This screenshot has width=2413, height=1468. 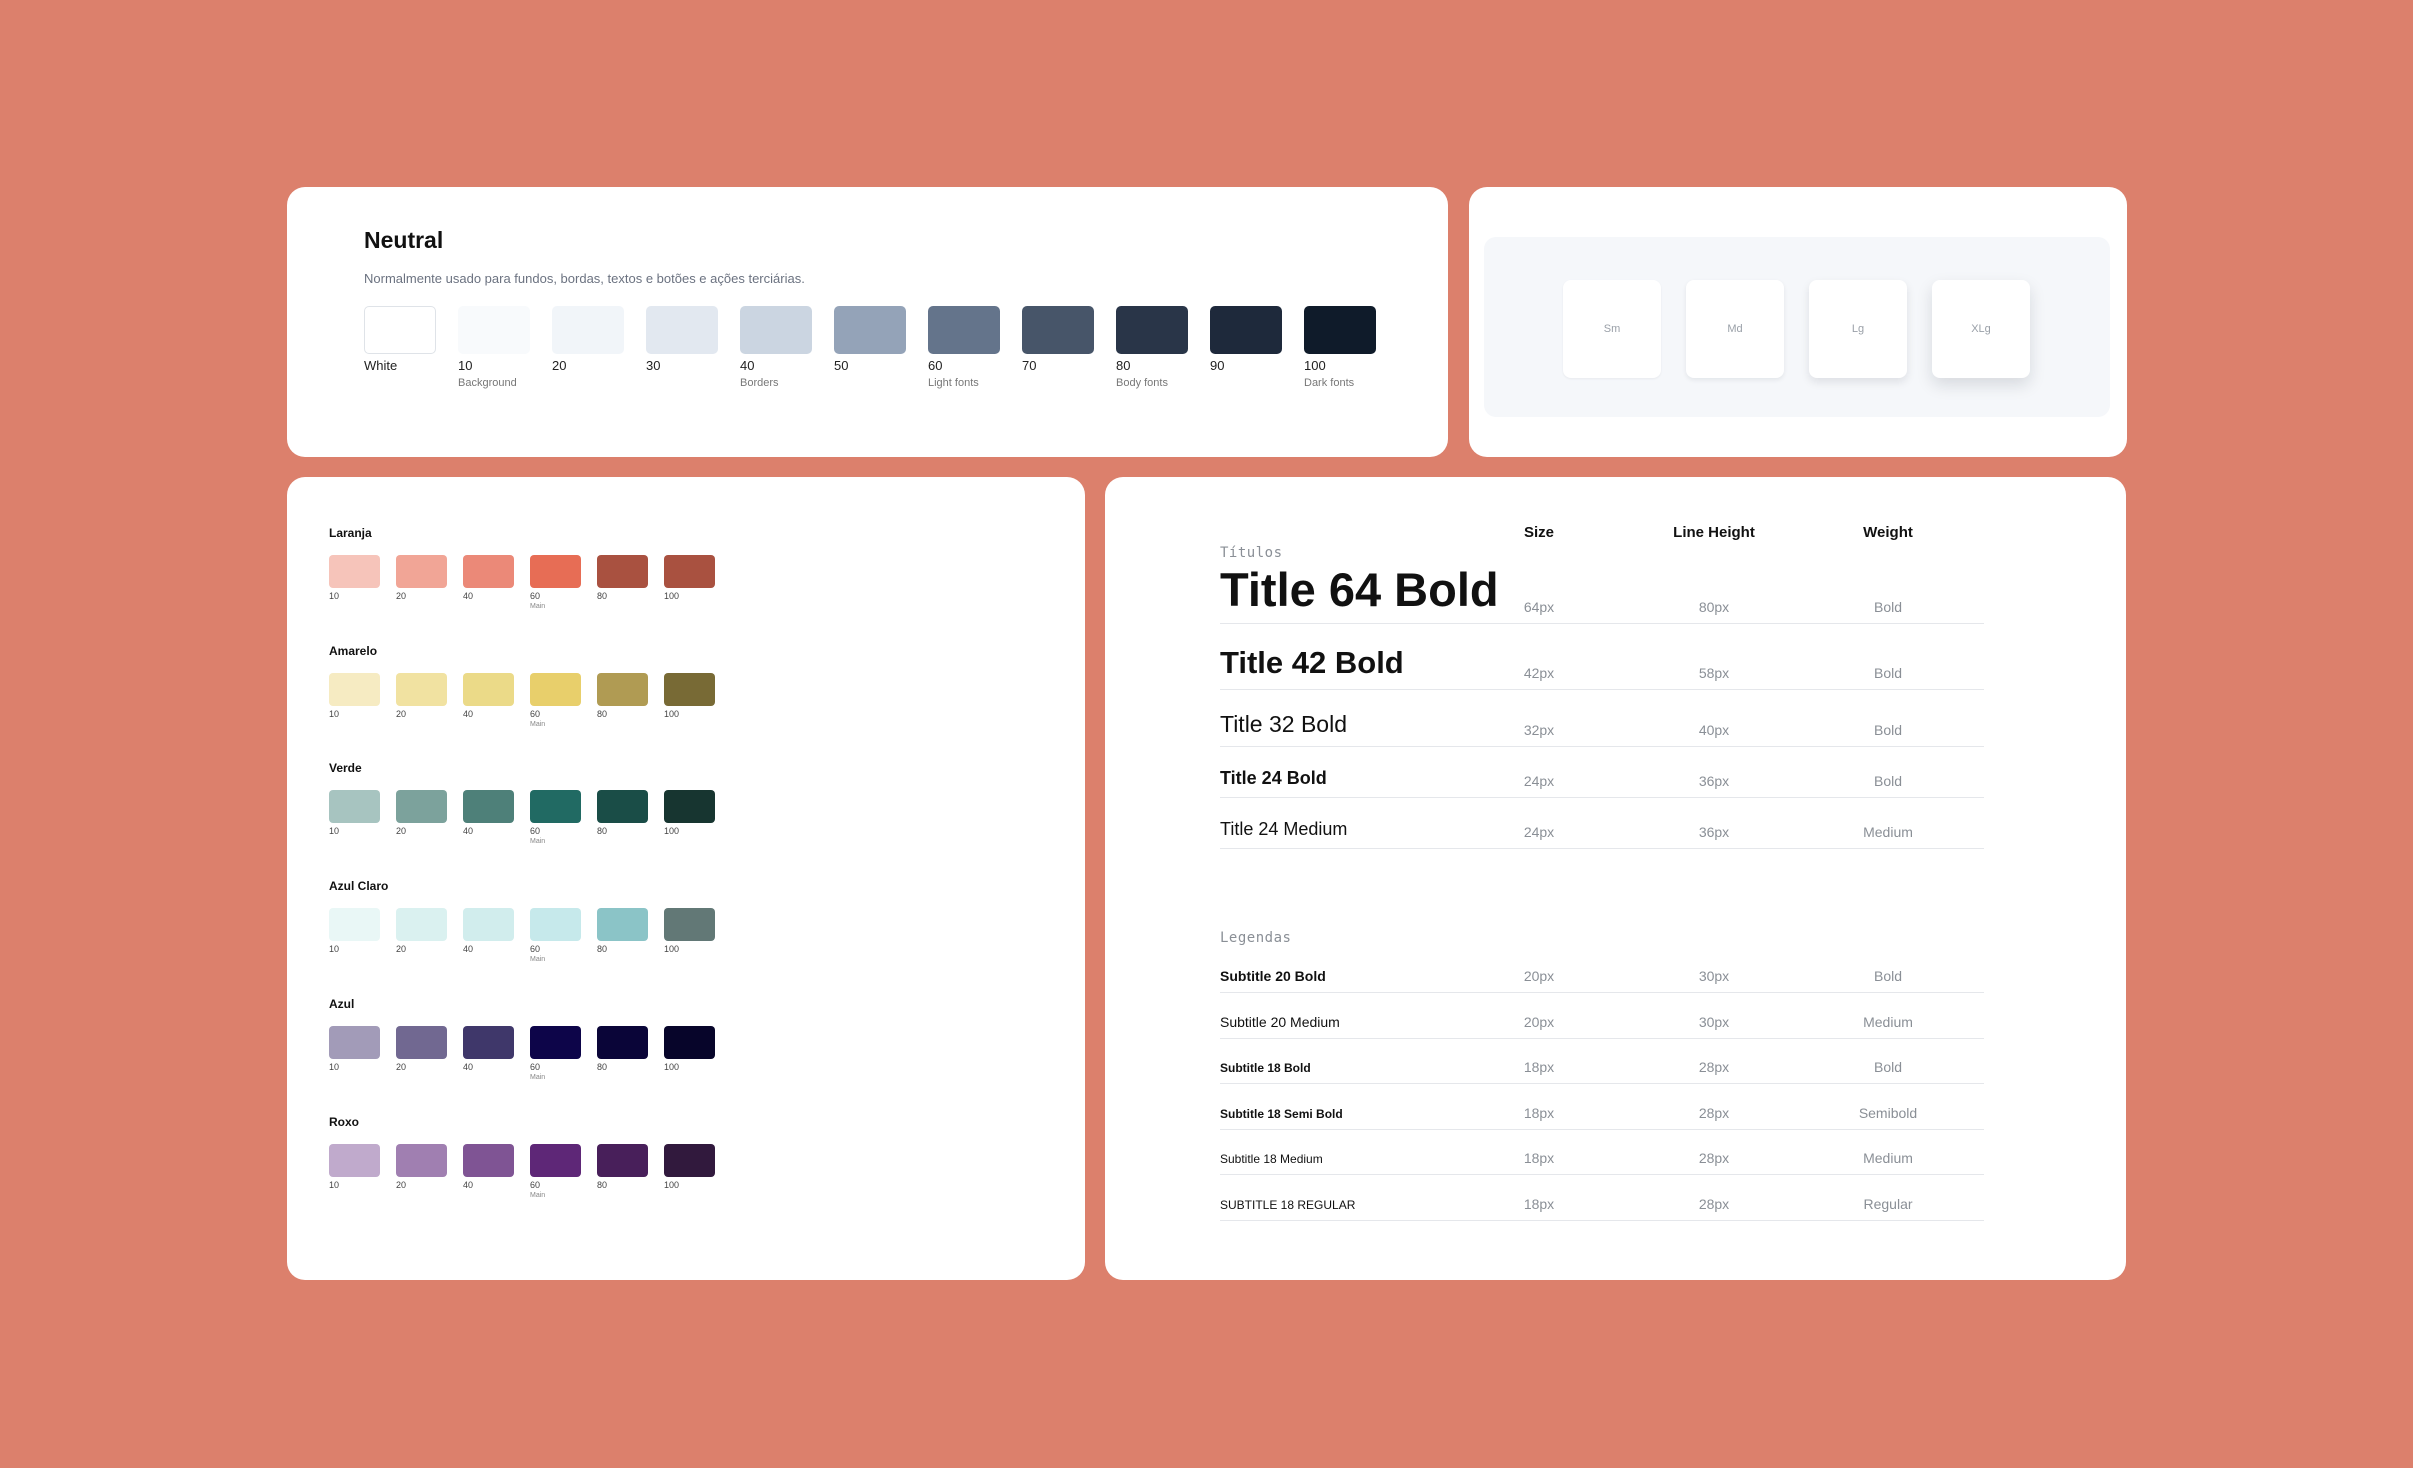 What do you see at coordinates (1273, 976) in the screenshot?
I see `type-sample: Subtitle 20 Bold` at bounding box center [1273, 976].